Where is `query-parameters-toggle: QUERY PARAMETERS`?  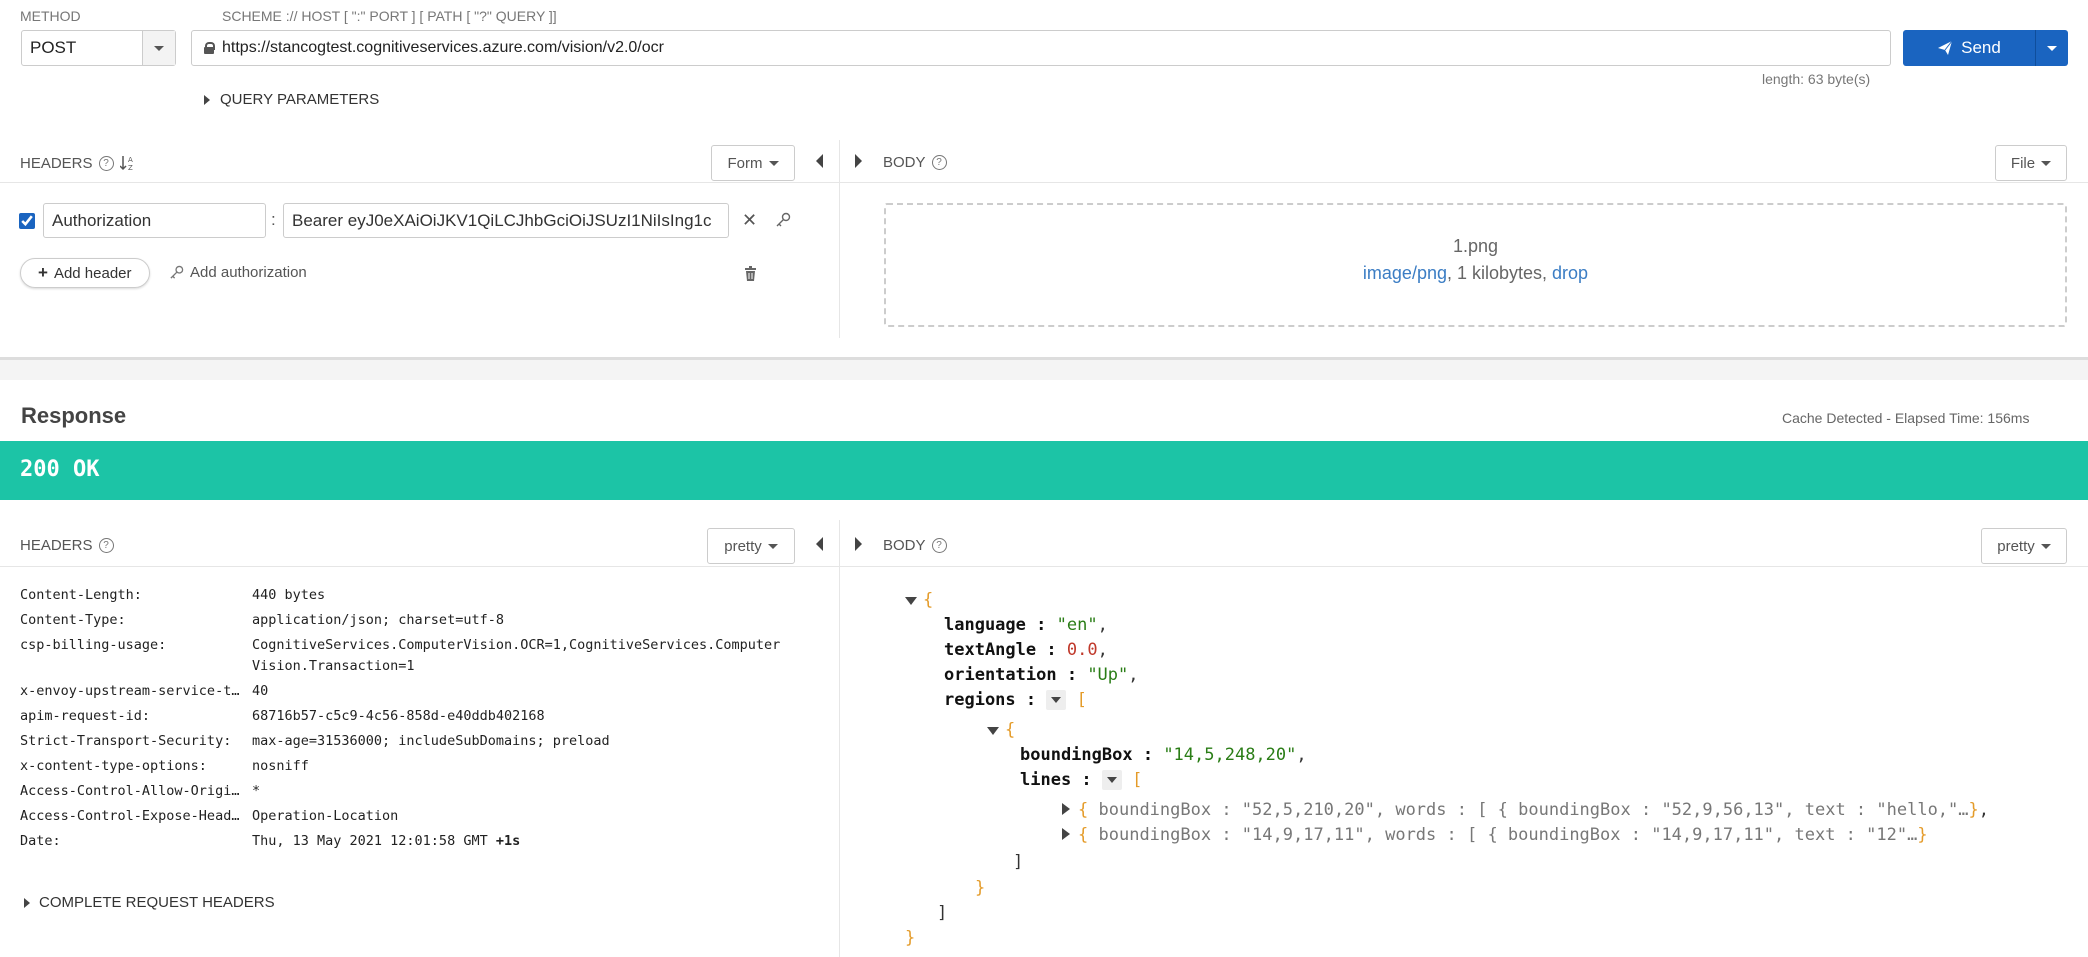 query-parameters-toggle: QUERY PARAMETERS is located at coordinates (291, 99).